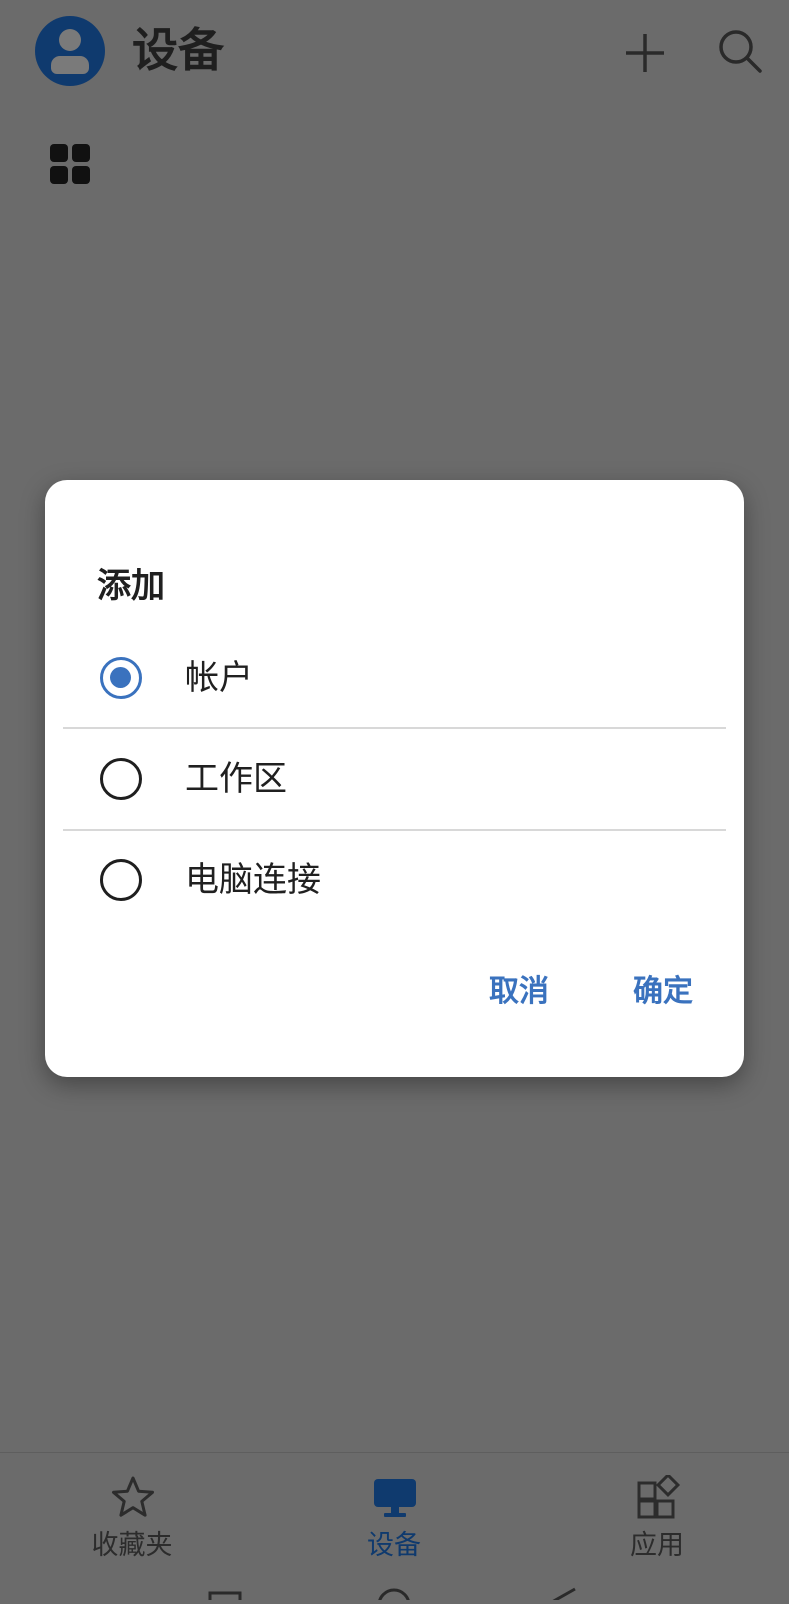 This screenshot has height=1604, width=789. I want to click on avatar-head, so click(70, 40).